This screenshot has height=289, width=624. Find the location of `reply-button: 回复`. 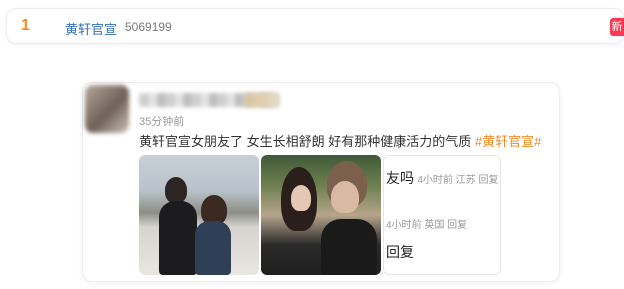

reply-button: 回复 is located at coordinates (400, 252).